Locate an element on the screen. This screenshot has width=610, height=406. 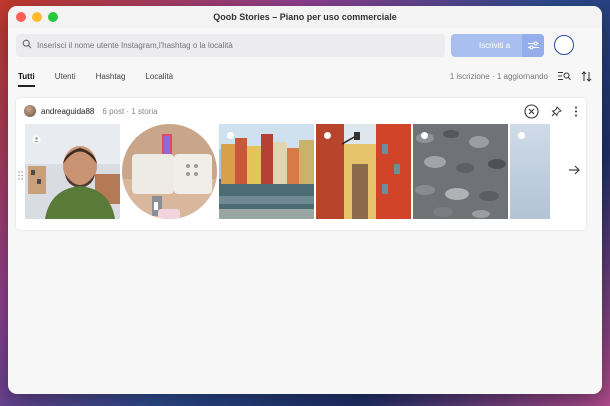
filter-settings-button is located at coordinates (533, 45).